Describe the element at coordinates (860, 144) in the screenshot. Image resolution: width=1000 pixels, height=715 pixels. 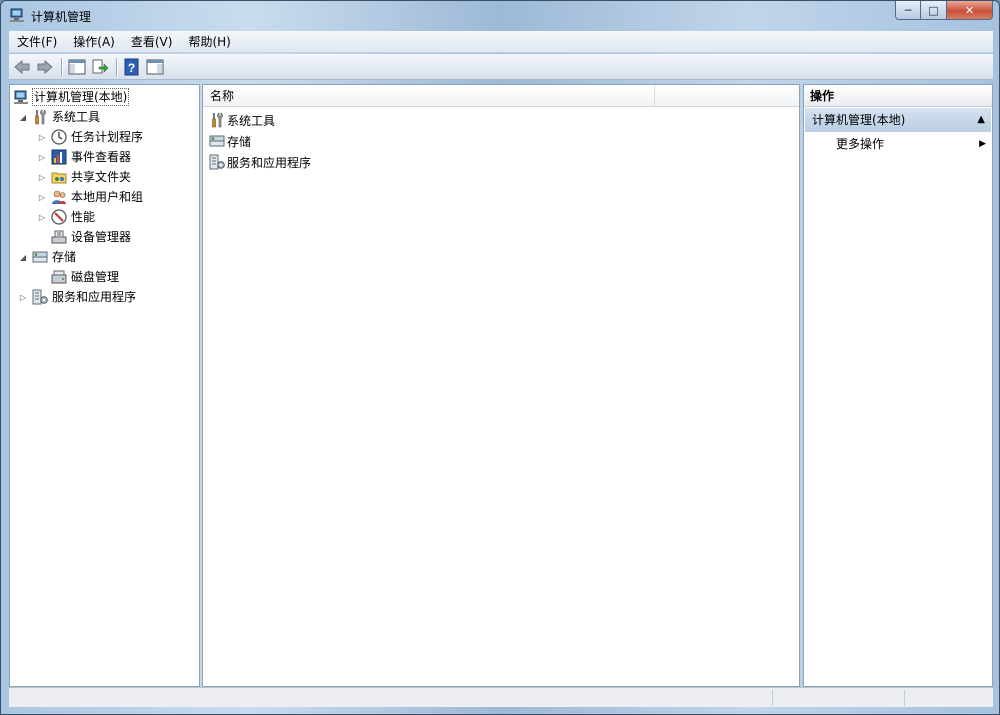
I see `more-actions-label: 更多操作` at that location.